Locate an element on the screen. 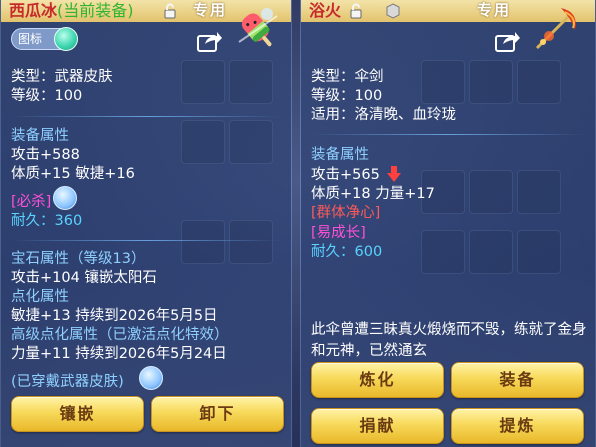 Image resolution: width=596 pixels, height=447 pixels. stat-line: 体质+15 敏捷+16 is located at coordinates (73, 174).